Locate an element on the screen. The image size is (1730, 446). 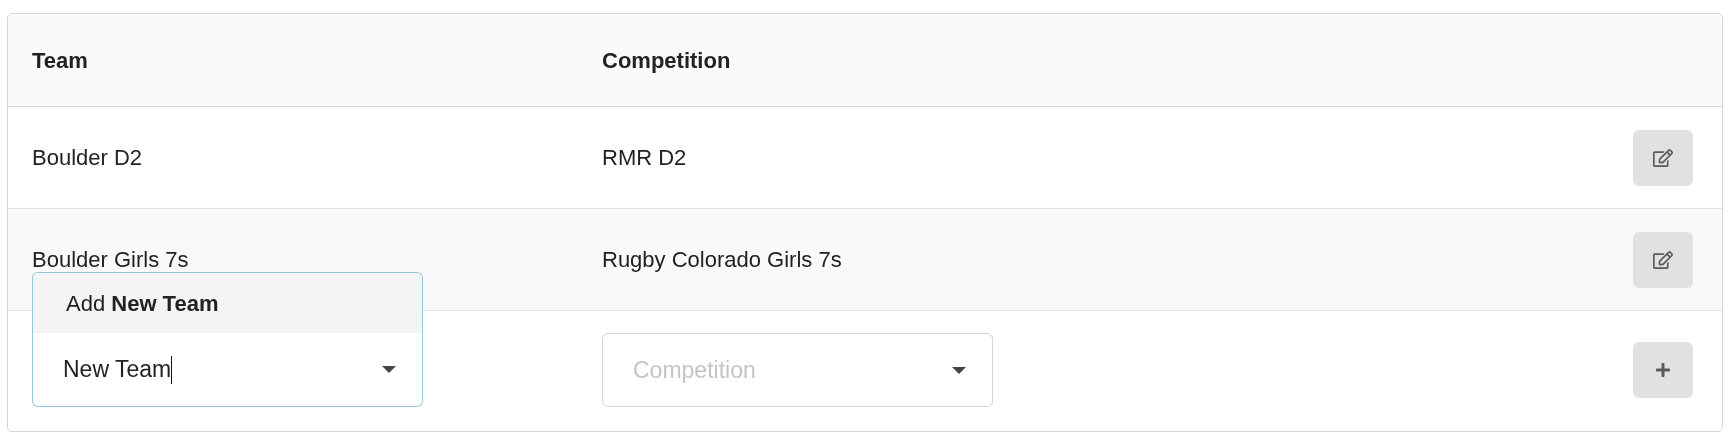
table-cell: RMR D2 is located at coordinates (644, 157).